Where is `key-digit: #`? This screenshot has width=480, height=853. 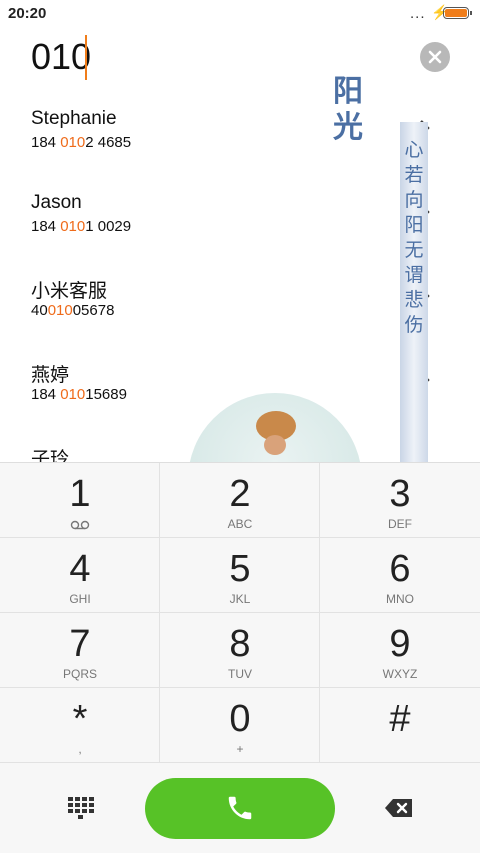 key-digit: # is located at coordinates (400, 719).